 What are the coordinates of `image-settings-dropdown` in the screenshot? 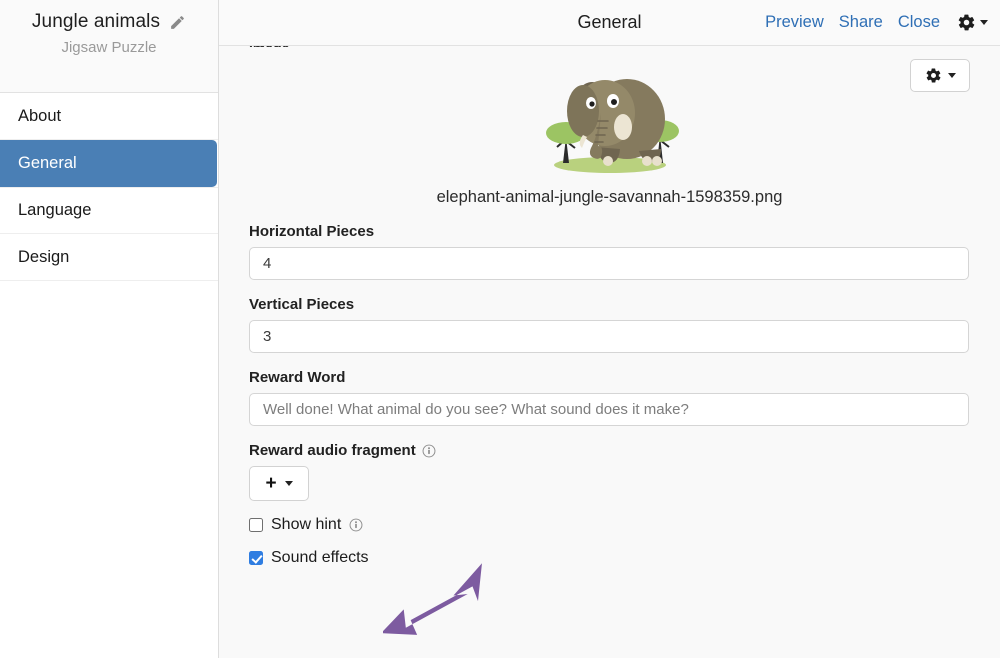 It's located at (940, 75).